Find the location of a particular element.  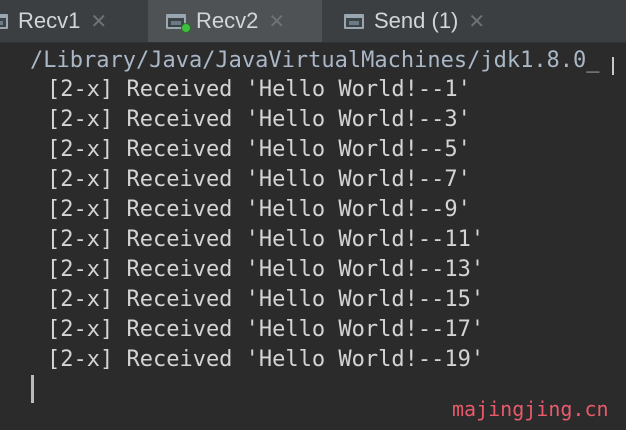

output-line: [2-x] Received 'Hello World!--9' is located at coordinates (259, 209).